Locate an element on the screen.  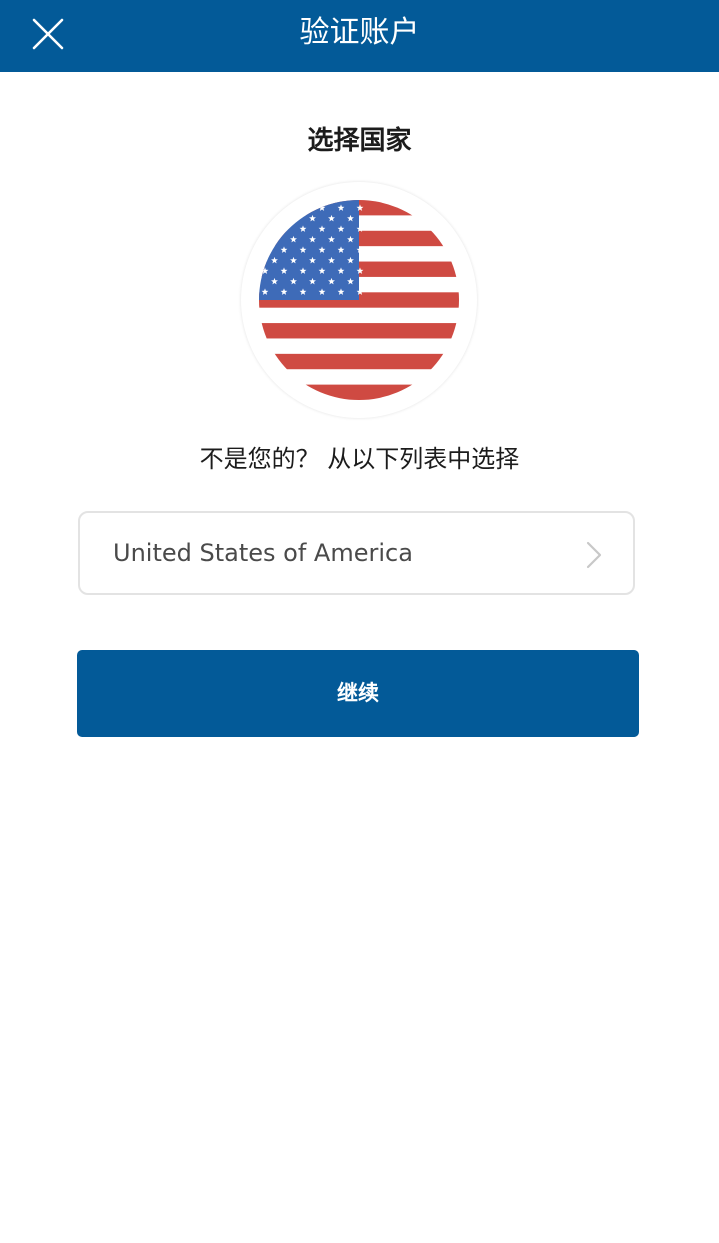
continue-button: 继续 is located at coordinates (358, 693).